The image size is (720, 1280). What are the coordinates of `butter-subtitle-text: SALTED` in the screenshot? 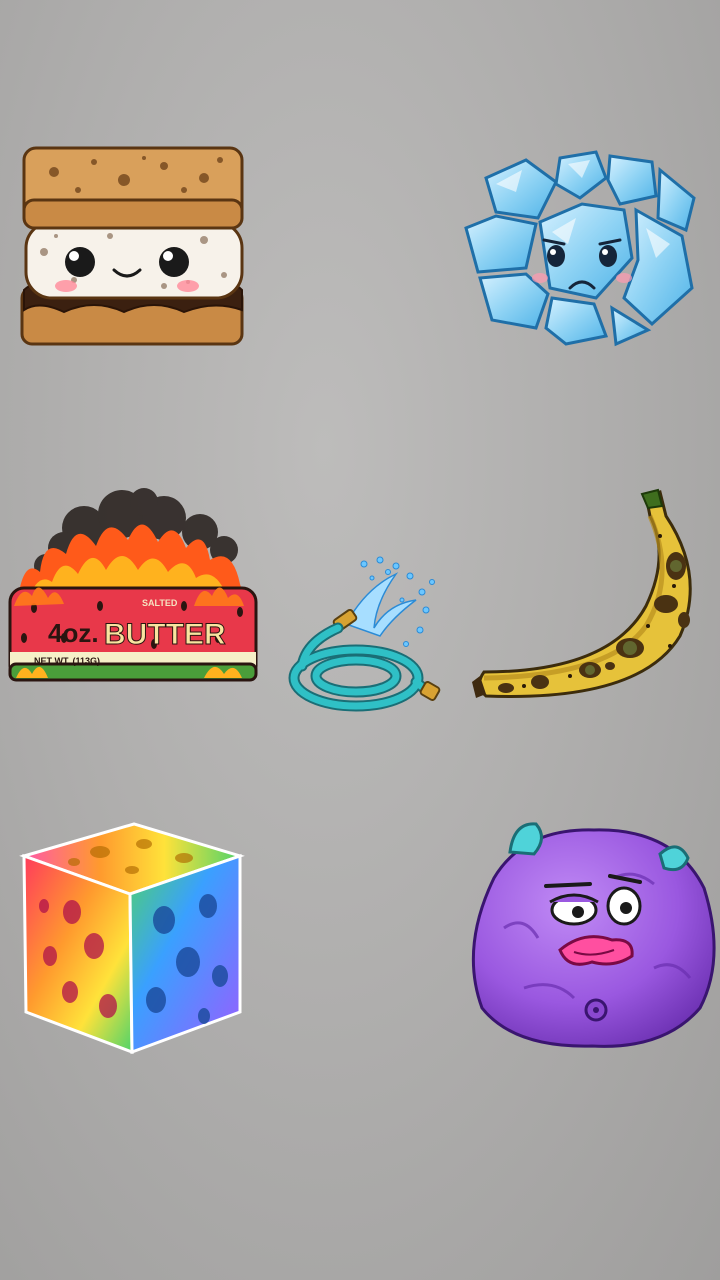 It's located at (160, 603).